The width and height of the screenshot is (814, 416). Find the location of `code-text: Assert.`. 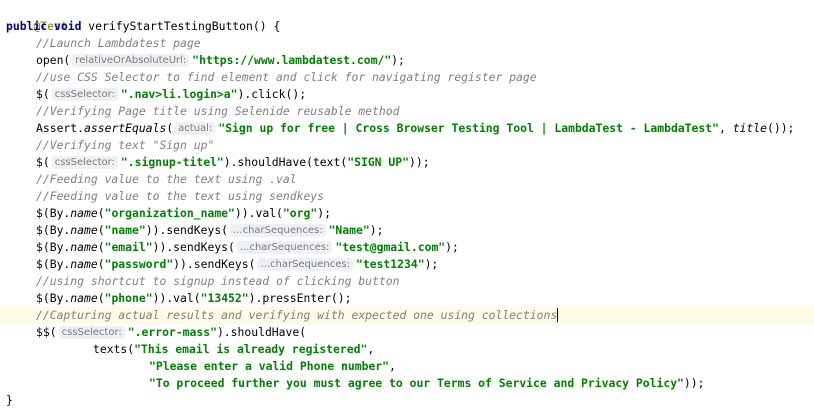

code-text: Assert. is located at coordinates (60, 128).